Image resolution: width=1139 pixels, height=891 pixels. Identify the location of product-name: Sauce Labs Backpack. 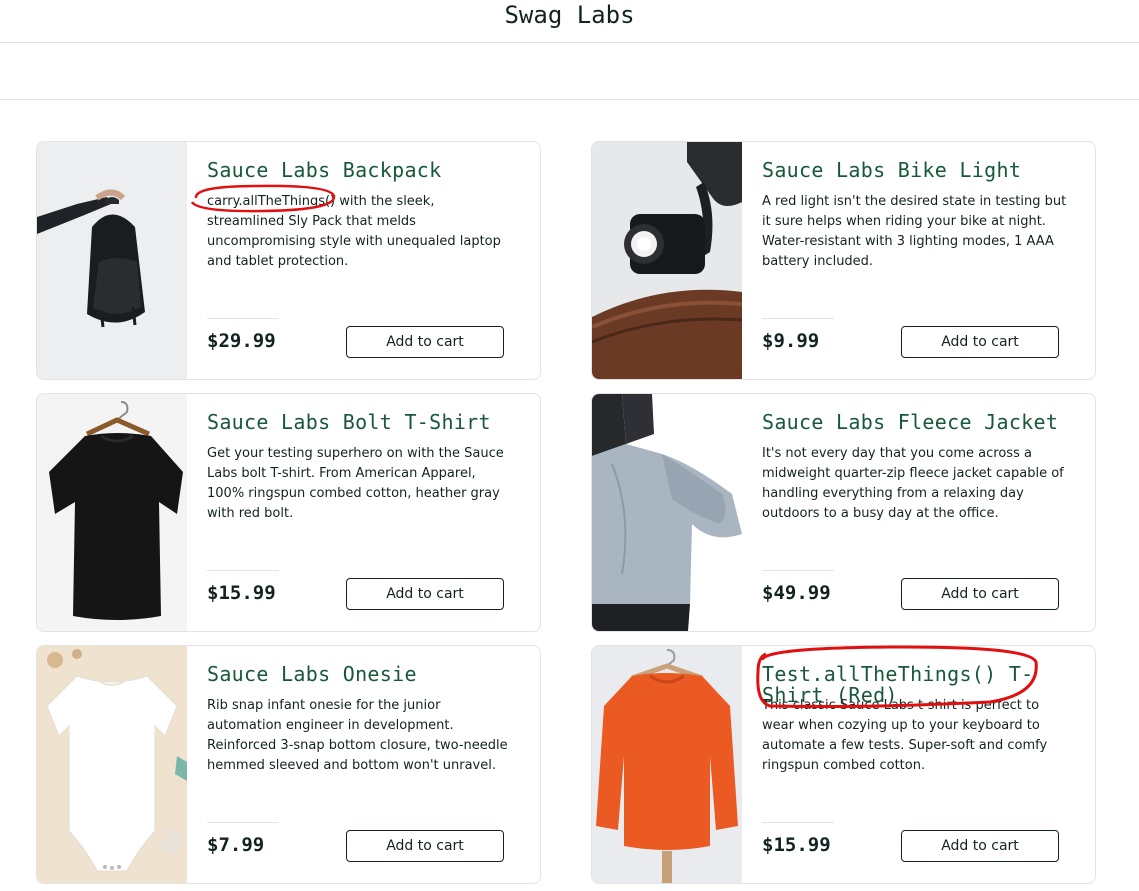
(367, 170).